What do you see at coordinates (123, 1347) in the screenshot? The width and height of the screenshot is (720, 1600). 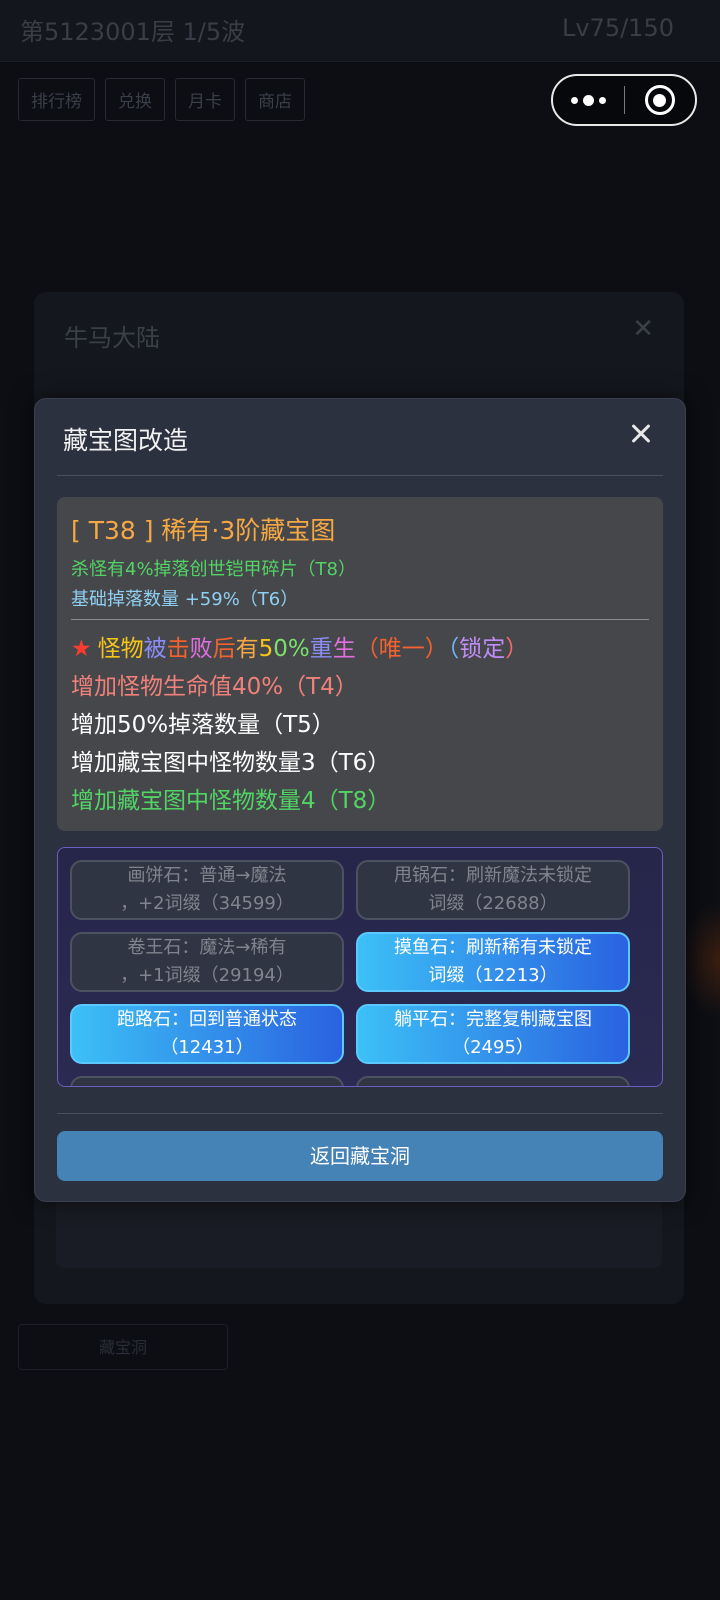 I see `background-bottom-button: 藏宝洞` at bounding box center [123, 1347].